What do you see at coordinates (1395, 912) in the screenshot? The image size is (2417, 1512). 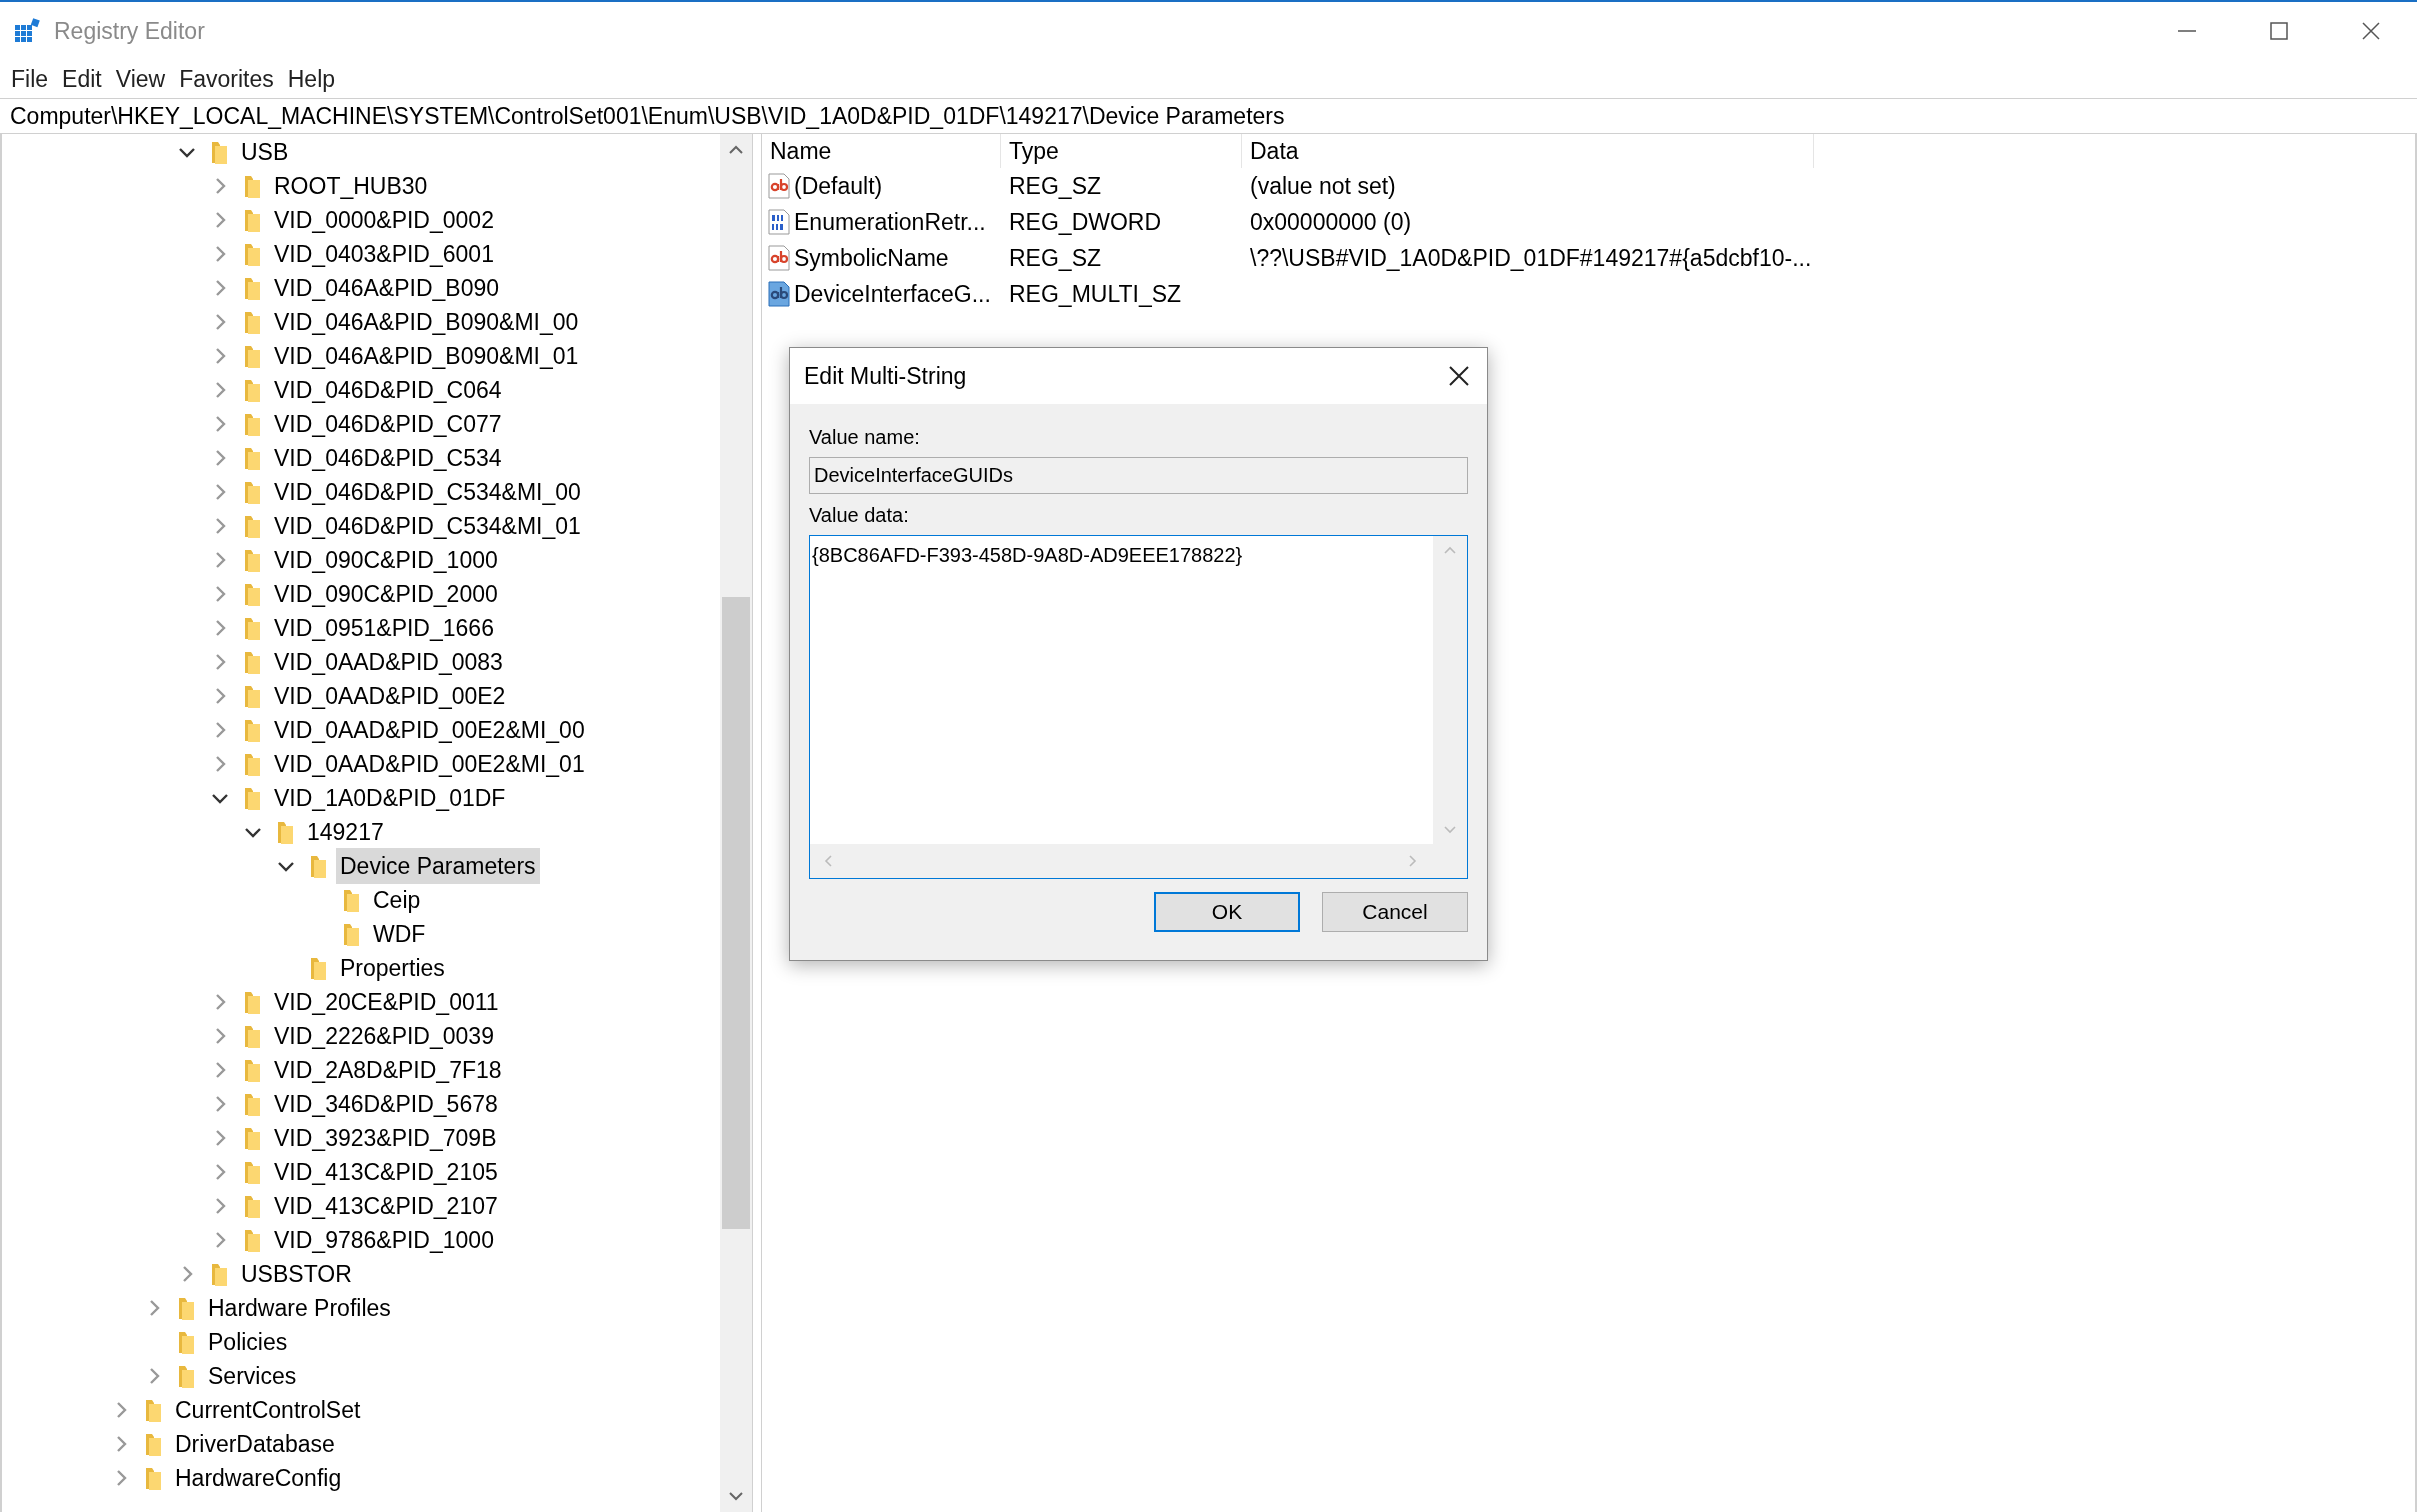 I see `dialog-button: Cancel` at bounding box center [1395, 912].